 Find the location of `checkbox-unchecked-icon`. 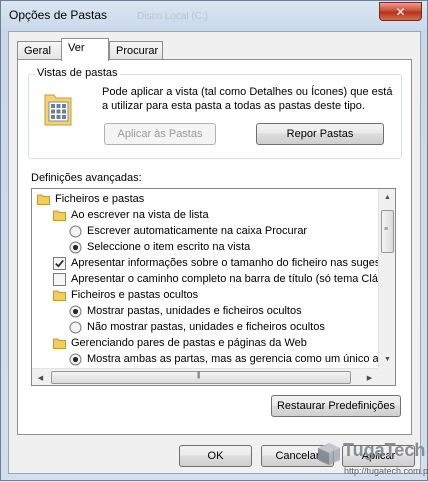

checkbox-unchecked-icon is located at coordinates (59, 279).